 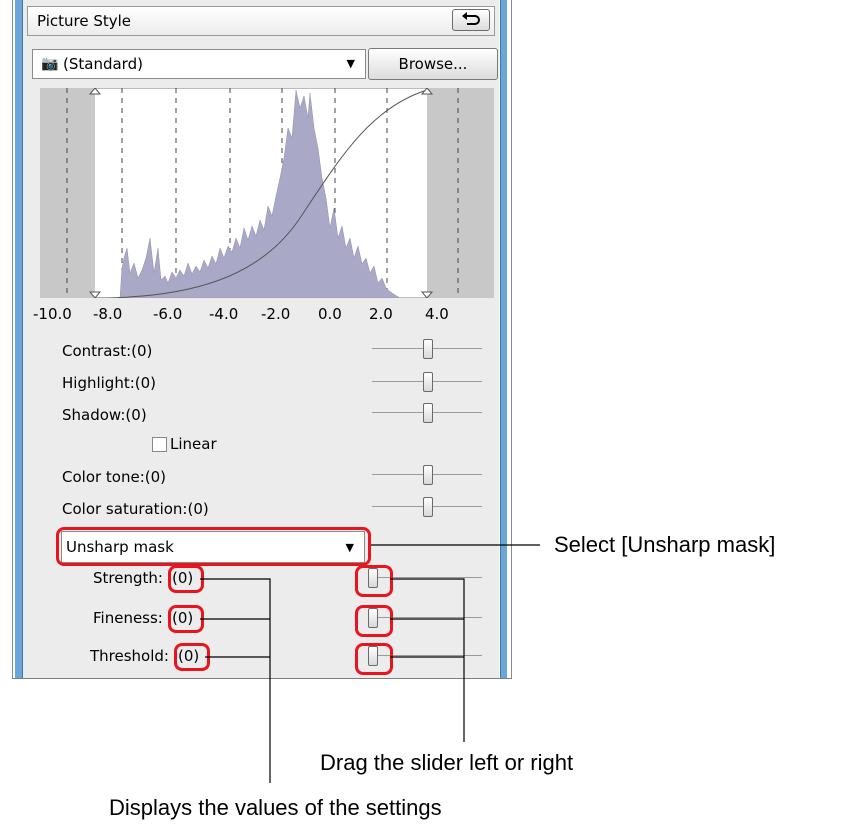 I want to click on callout-lines, so click(x=370, y=663).